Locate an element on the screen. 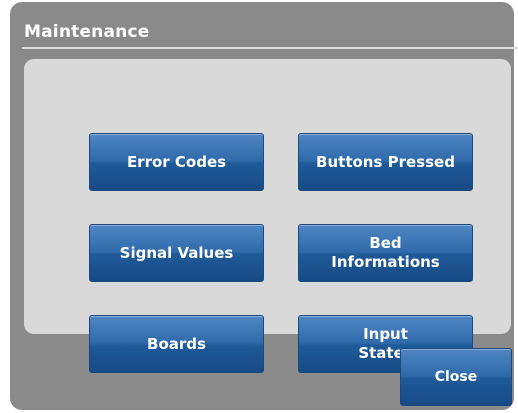 This screenshot has width=518, height=413. error-codes-button: Error Codes is located at coordinates (176, 162).